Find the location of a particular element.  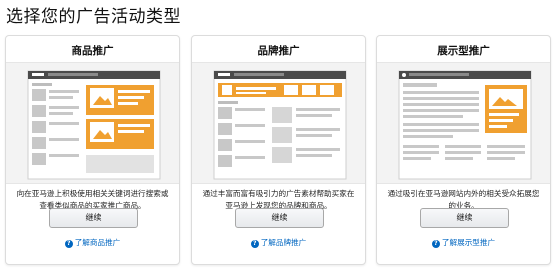

sponsored-display-preview is located at coordinates (463, 123).